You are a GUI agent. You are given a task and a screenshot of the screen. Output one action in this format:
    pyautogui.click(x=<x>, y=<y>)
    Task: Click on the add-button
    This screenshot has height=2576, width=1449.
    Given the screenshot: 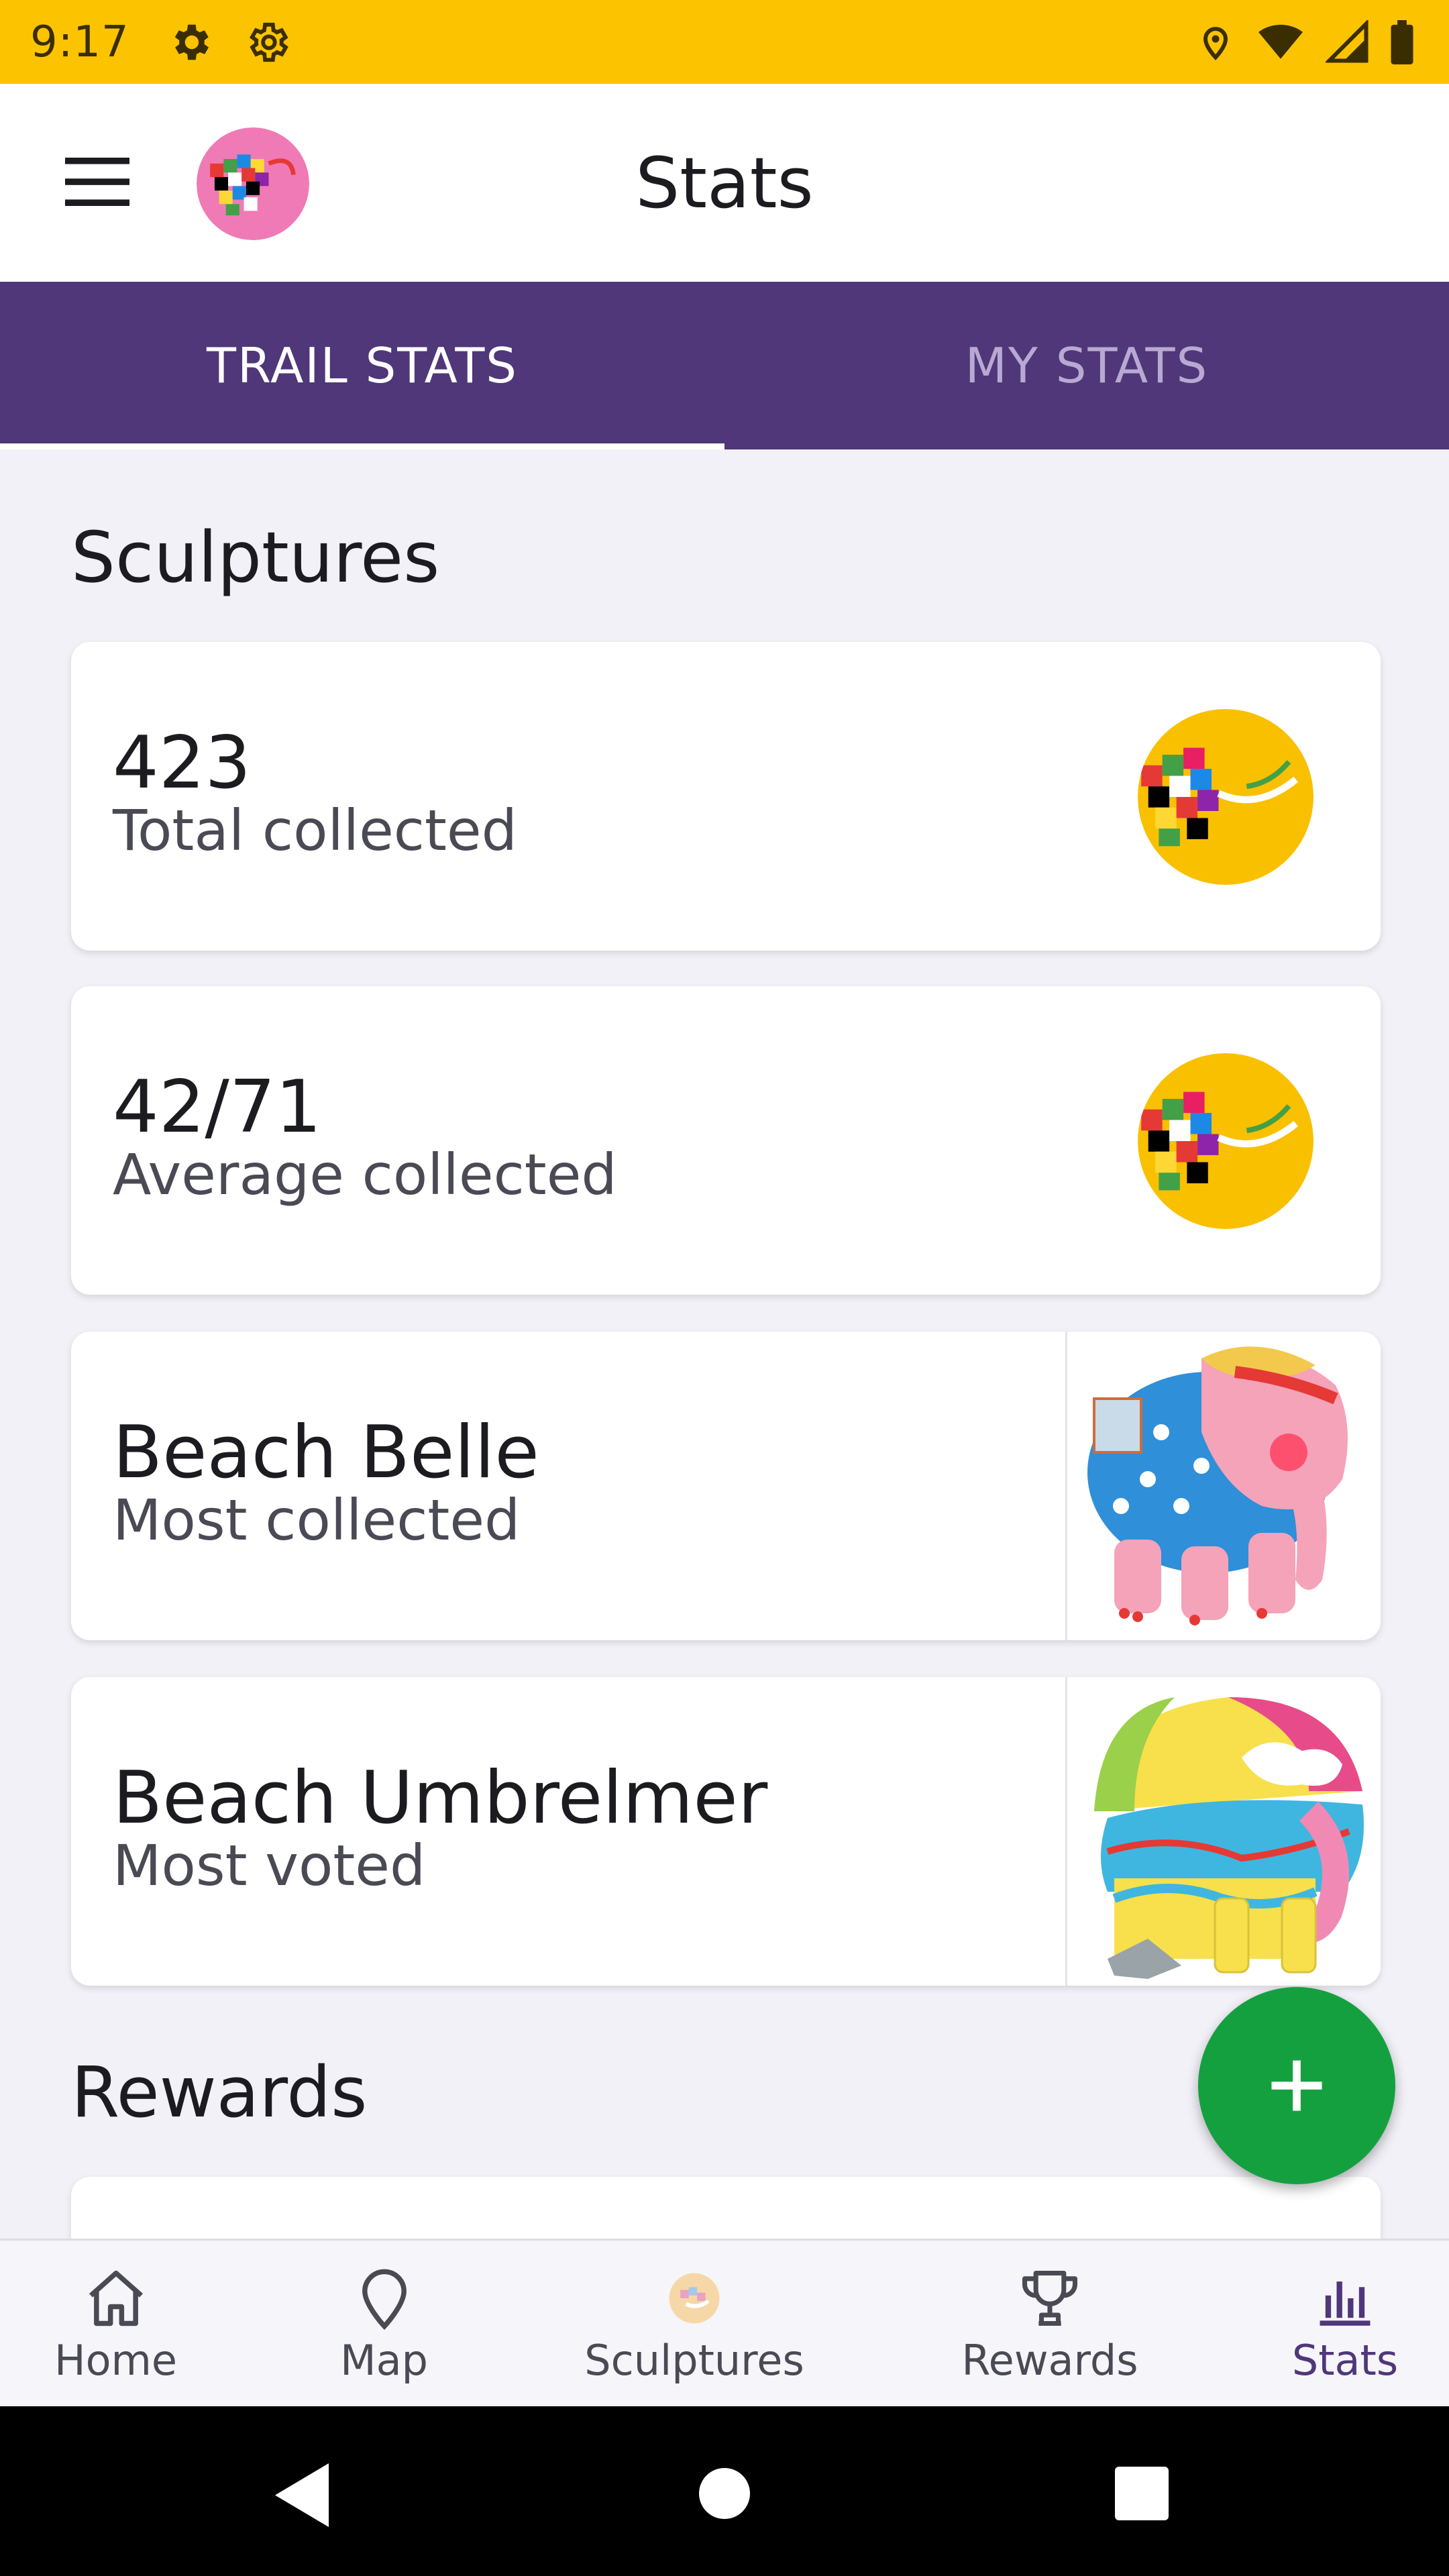 What is the action you would take?
    pyautogui.click(x=1296, y=2085)
    